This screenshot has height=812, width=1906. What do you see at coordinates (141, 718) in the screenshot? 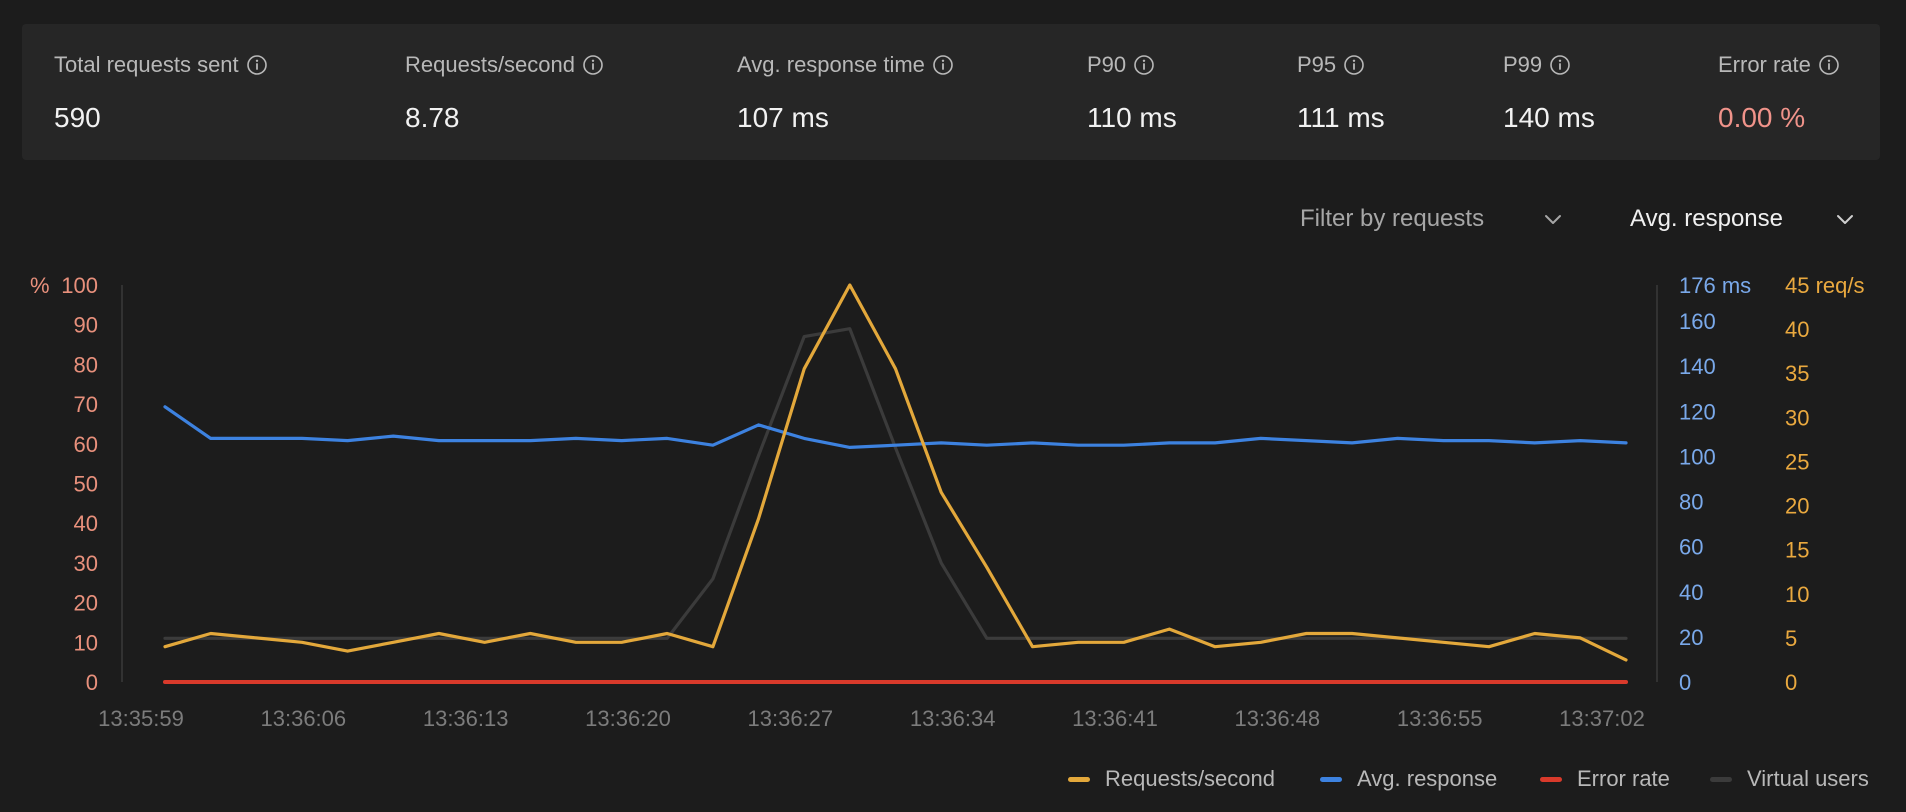
I see `x-axis-tick: 13:35:59` at bounding box center [141, 718].